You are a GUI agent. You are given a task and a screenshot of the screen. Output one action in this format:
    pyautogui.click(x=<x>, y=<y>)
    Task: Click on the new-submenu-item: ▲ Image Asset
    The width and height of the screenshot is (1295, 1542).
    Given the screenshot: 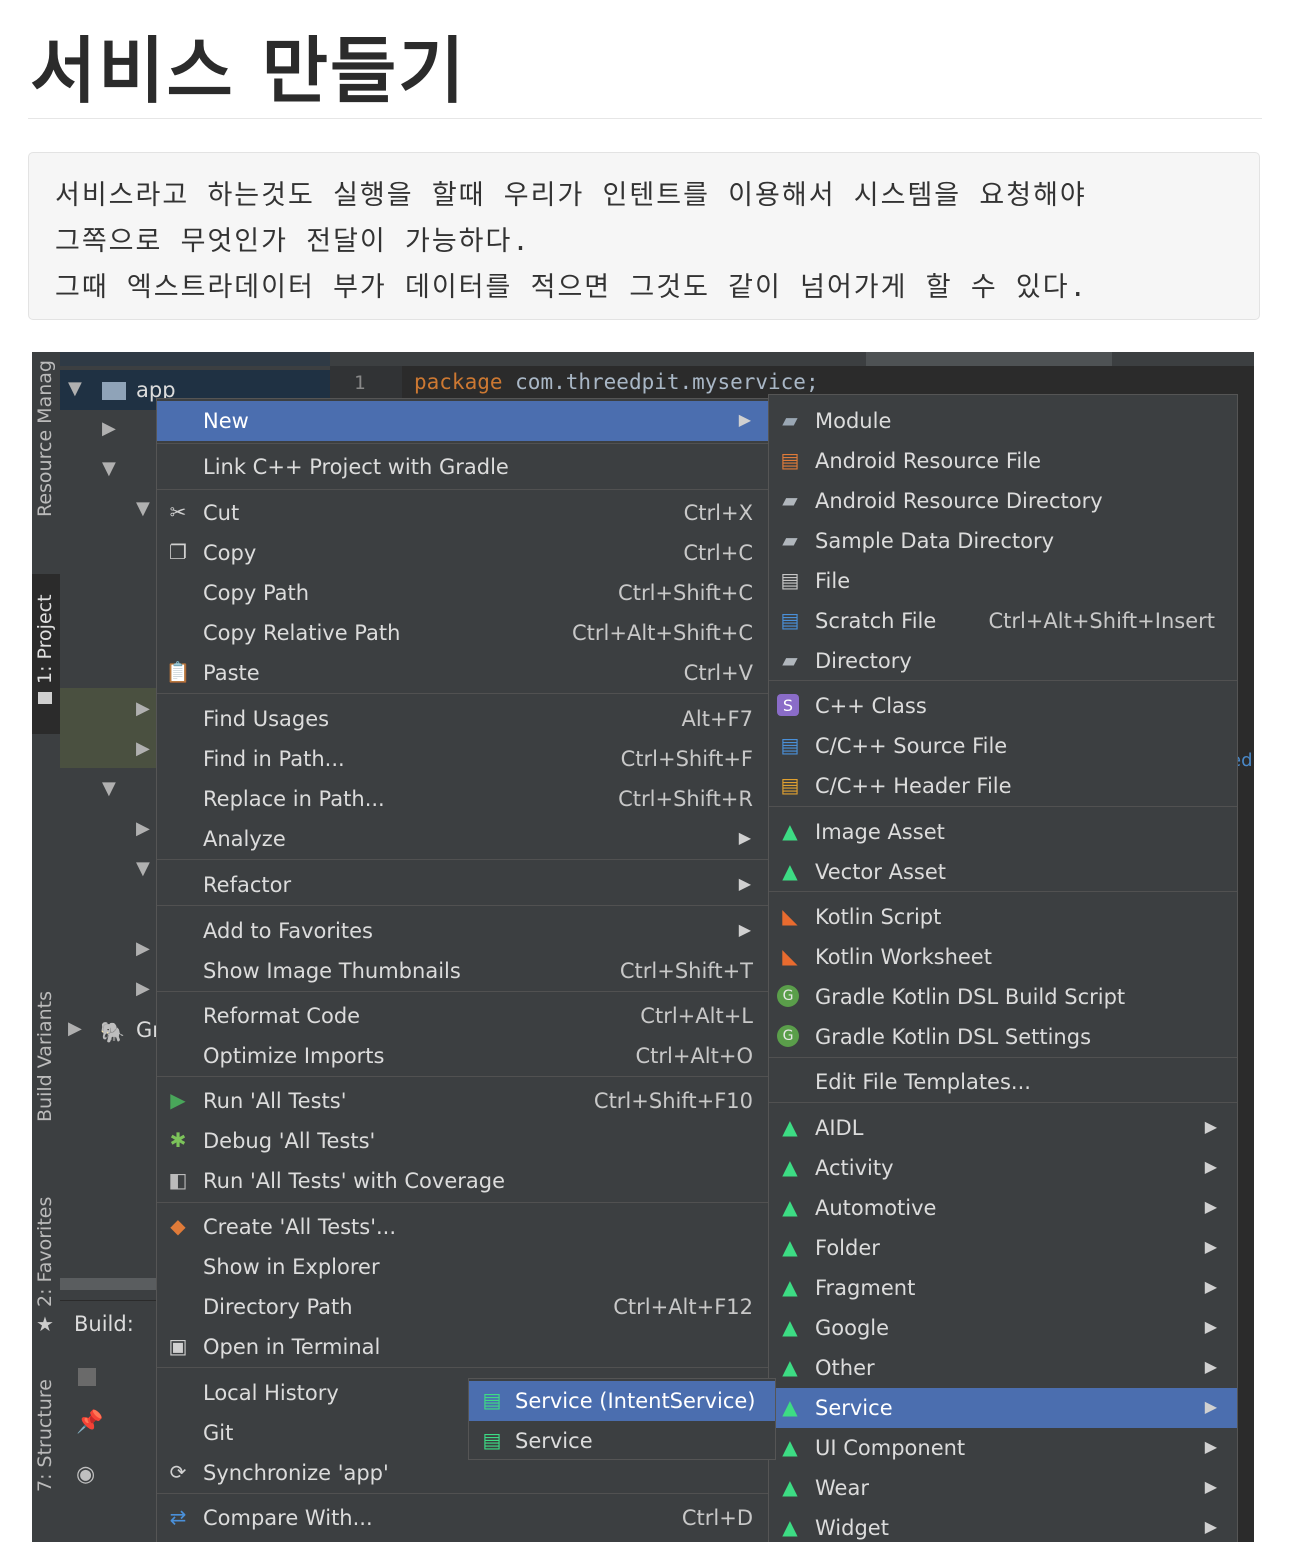 What is the action you would take?
    pyautogui.click(x=1003, y=832)
    